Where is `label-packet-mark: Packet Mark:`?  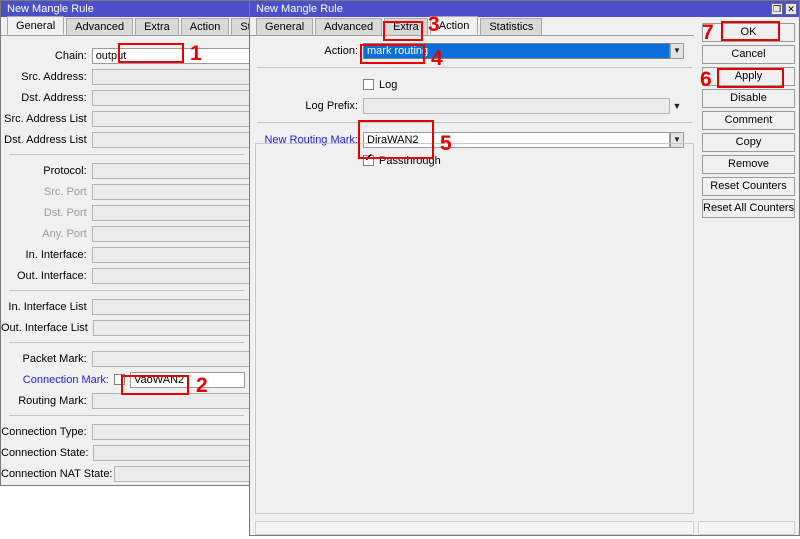 label-packet-mark: Packet Mark: is located at coordinates (54, 358).